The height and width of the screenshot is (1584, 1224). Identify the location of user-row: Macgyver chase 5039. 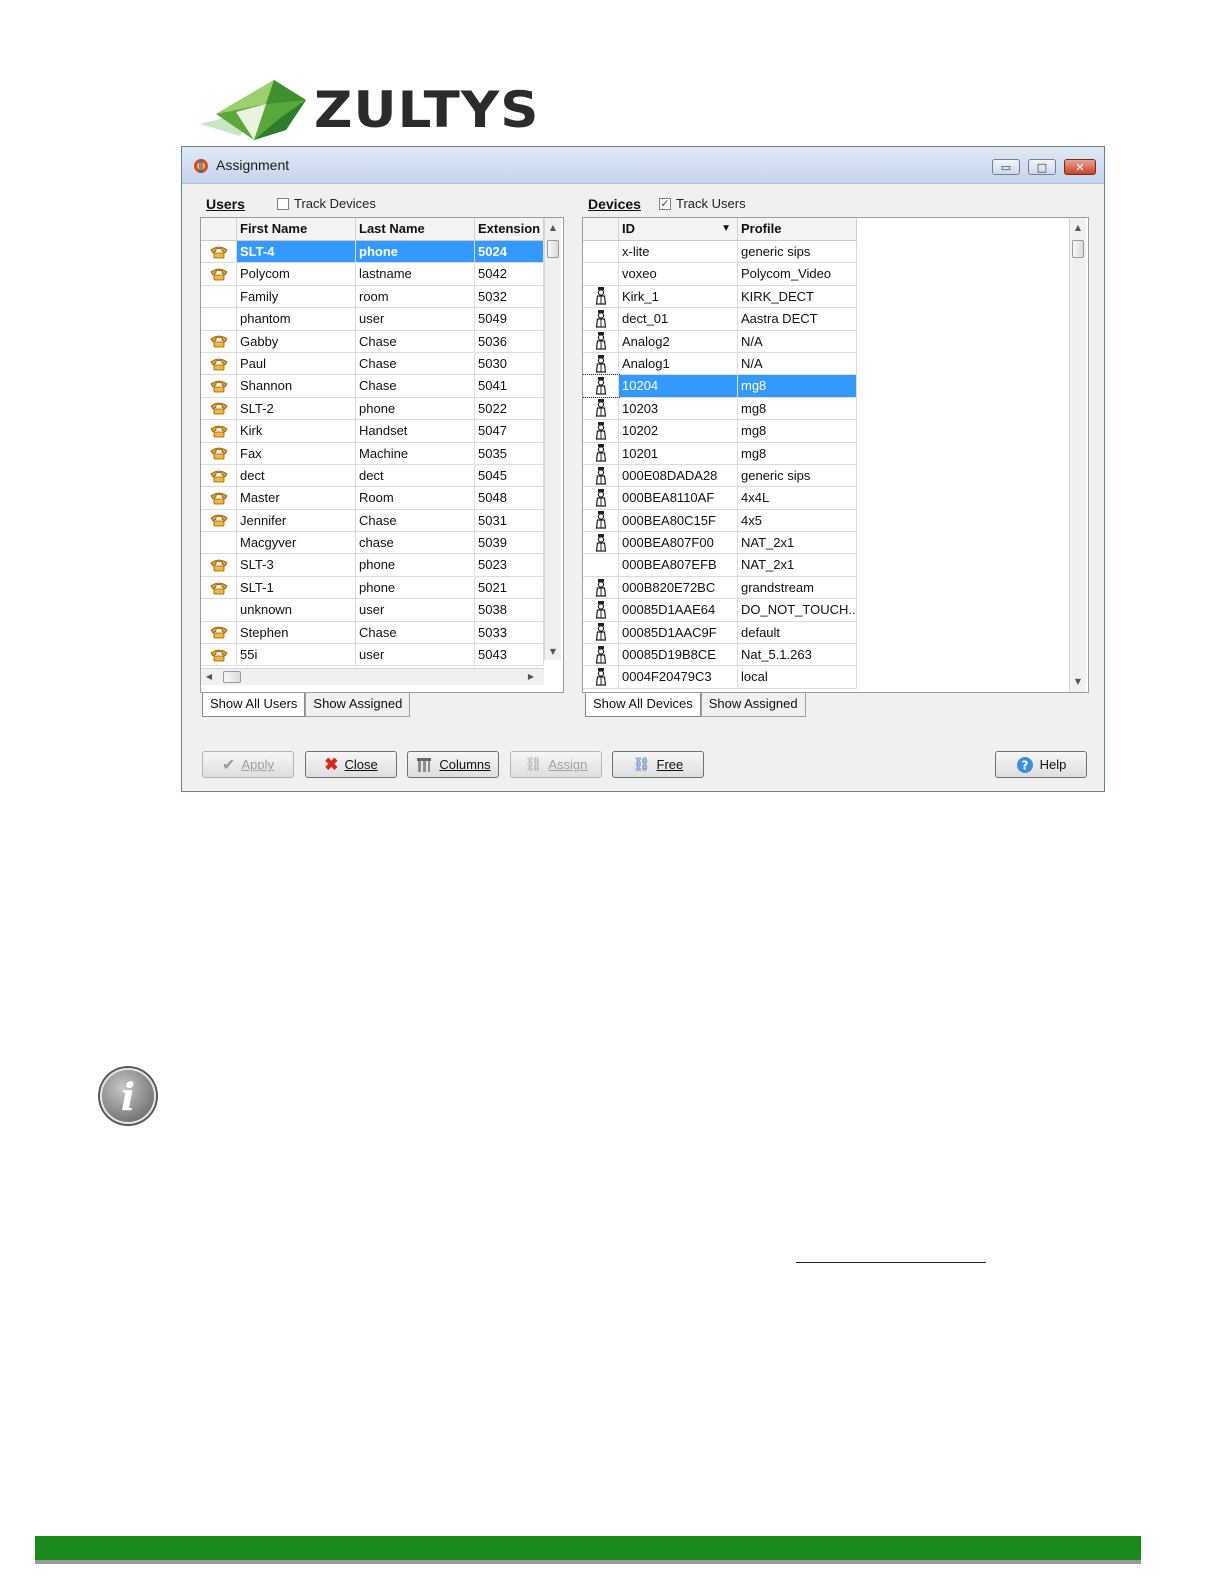
(372, 543).